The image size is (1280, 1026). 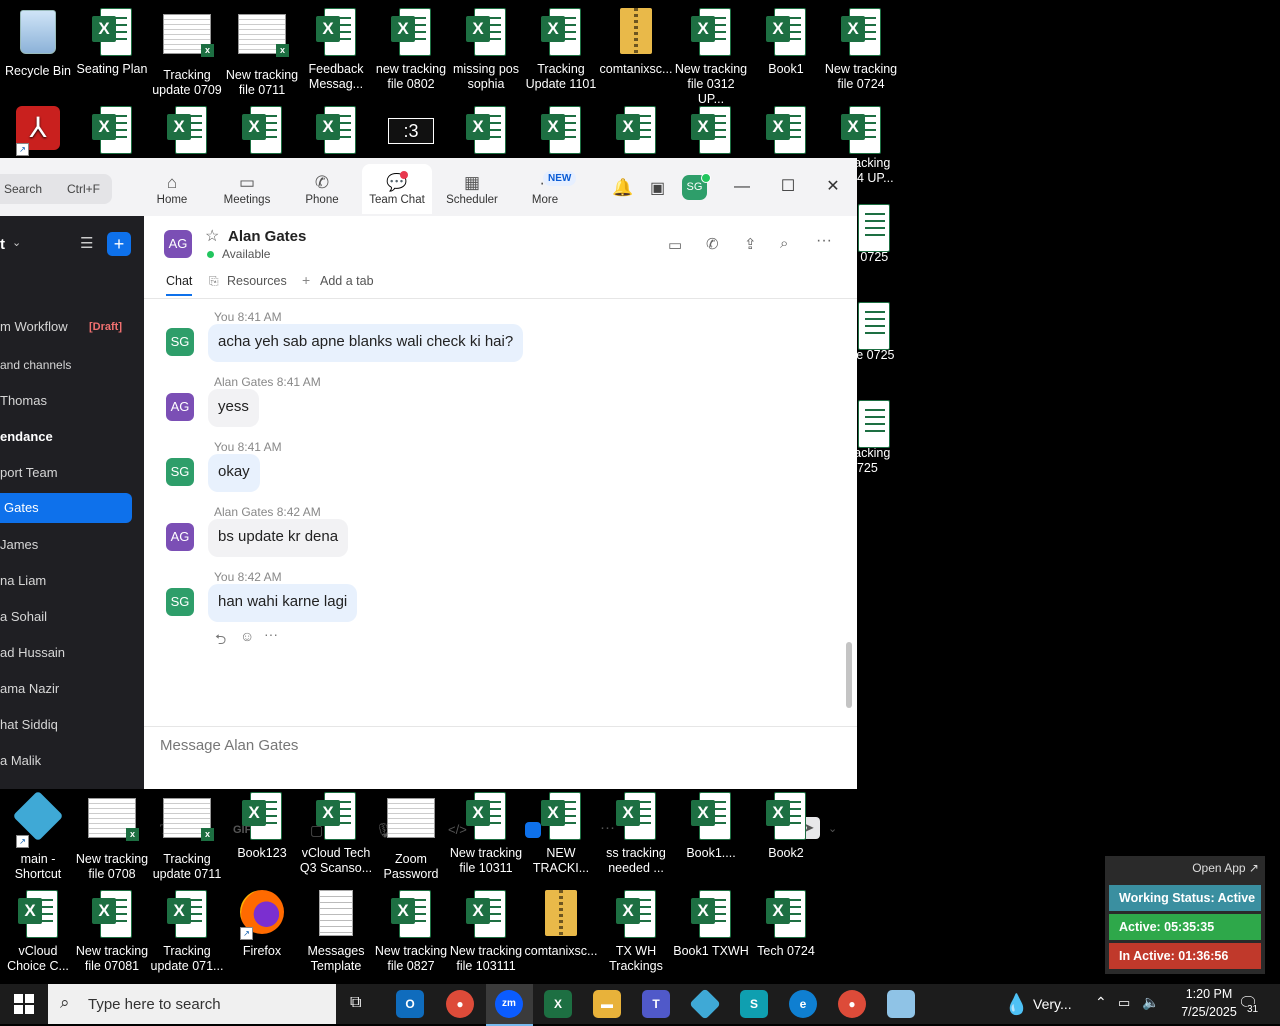 I want to click on sidebar-item: port Team, so click(x=70, y=473).